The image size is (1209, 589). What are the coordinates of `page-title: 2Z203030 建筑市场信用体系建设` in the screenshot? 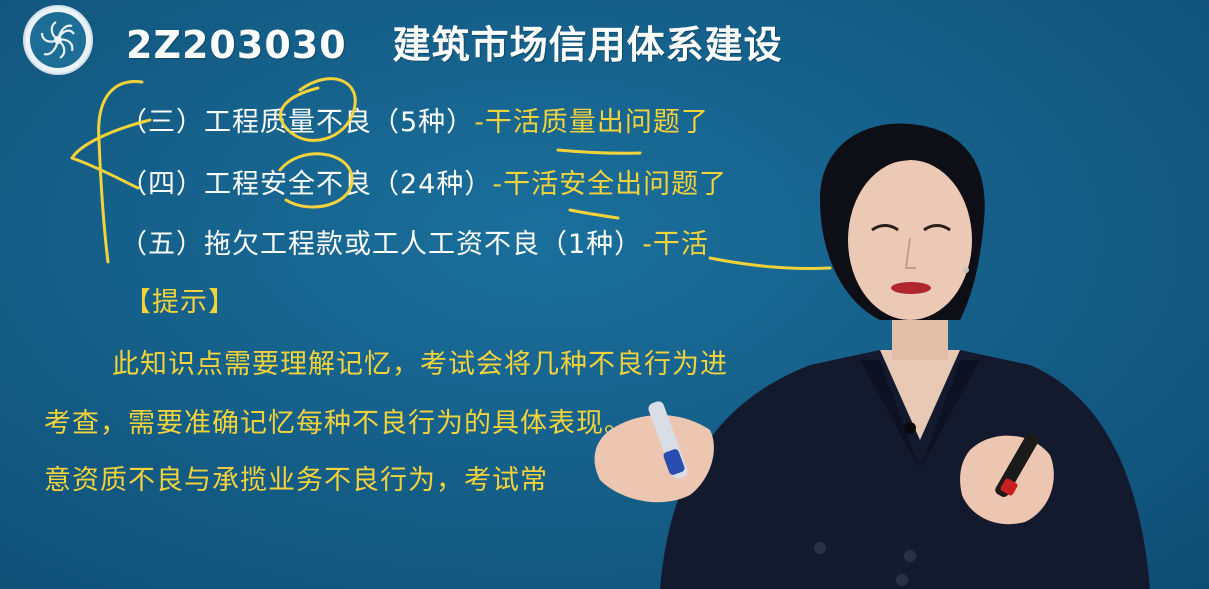 It's located at (454, 41).